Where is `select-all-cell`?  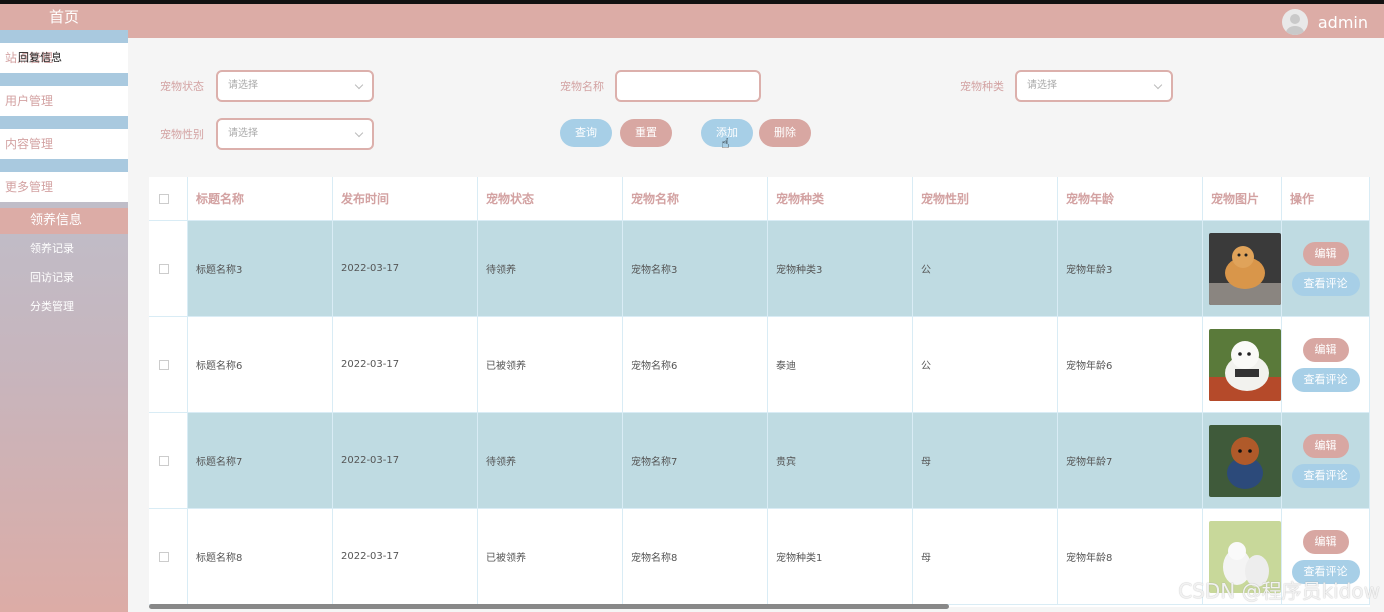 select-all-cell is located at coordinates (168, 199).